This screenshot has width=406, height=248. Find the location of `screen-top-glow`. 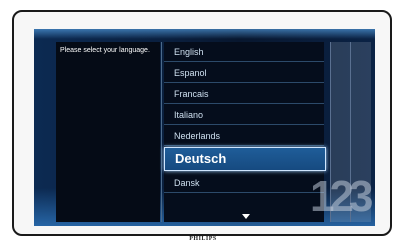

screen-top-glow is located at coordinates (204, 34).